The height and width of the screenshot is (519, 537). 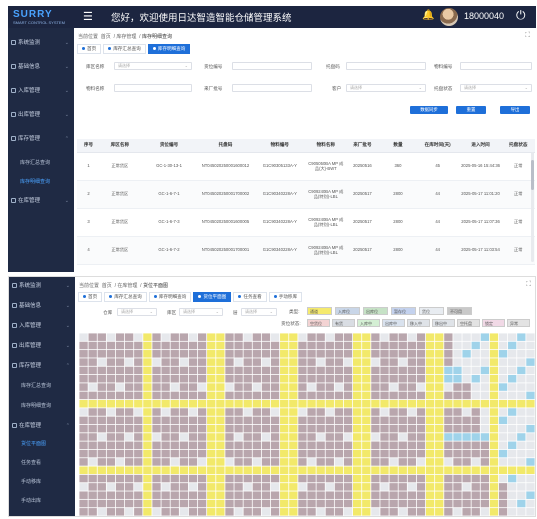 What do you see at coordinates (42, 444) in the screenshot?
I see `sidebar-subitem: 货位平面图` at bounding box center [42, 444].